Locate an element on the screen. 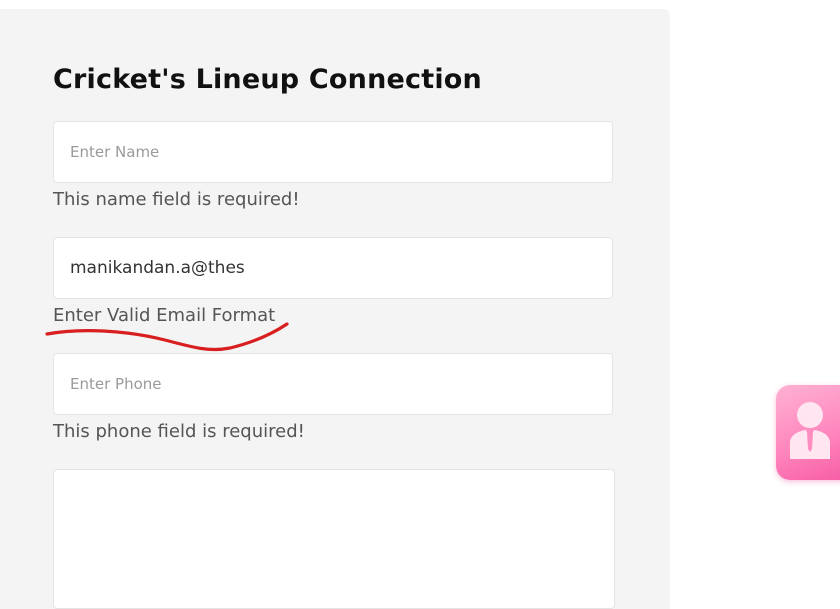 The height and width of the screenshot is (609, 840). email-input is located at coordinates (333, 268).